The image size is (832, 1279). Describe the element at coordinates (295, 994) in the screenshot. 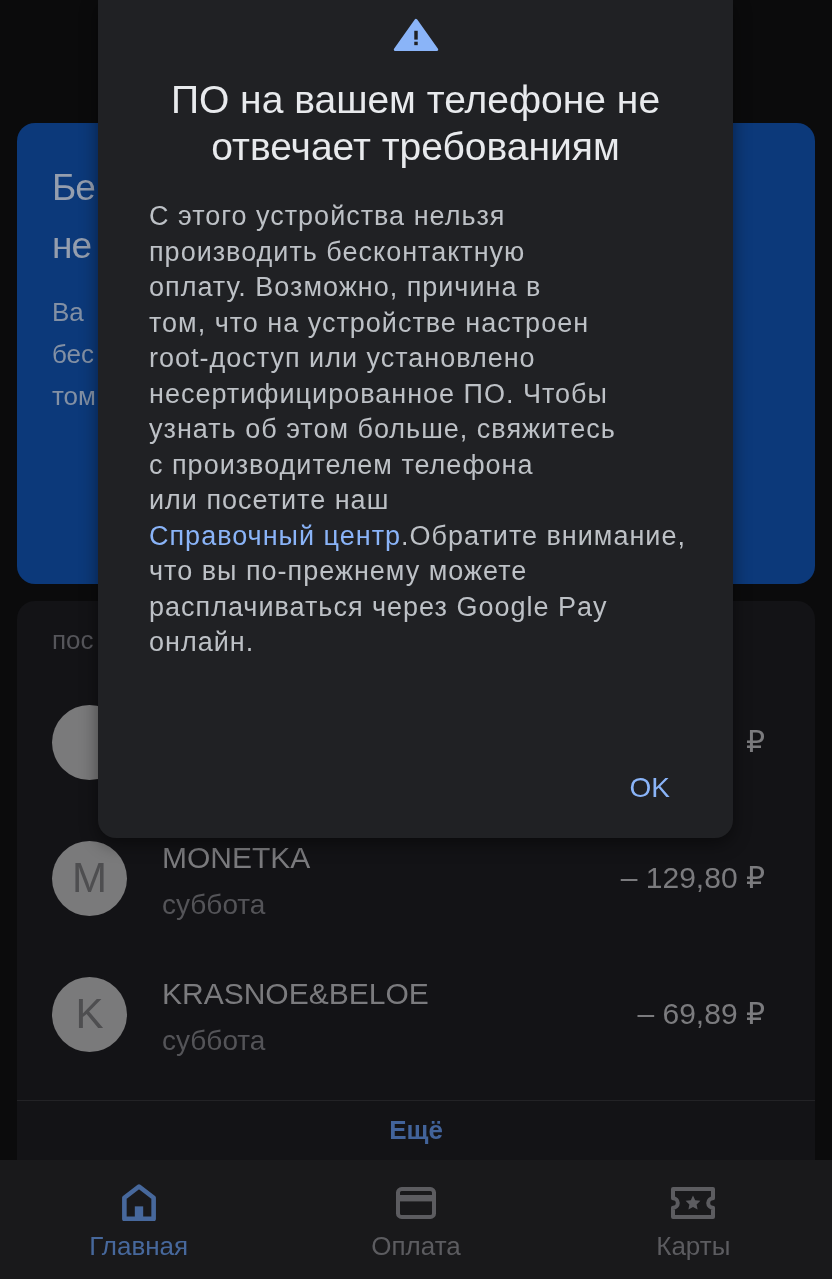

I see `merchant-name: KRASNOE&BELOE` at that location.